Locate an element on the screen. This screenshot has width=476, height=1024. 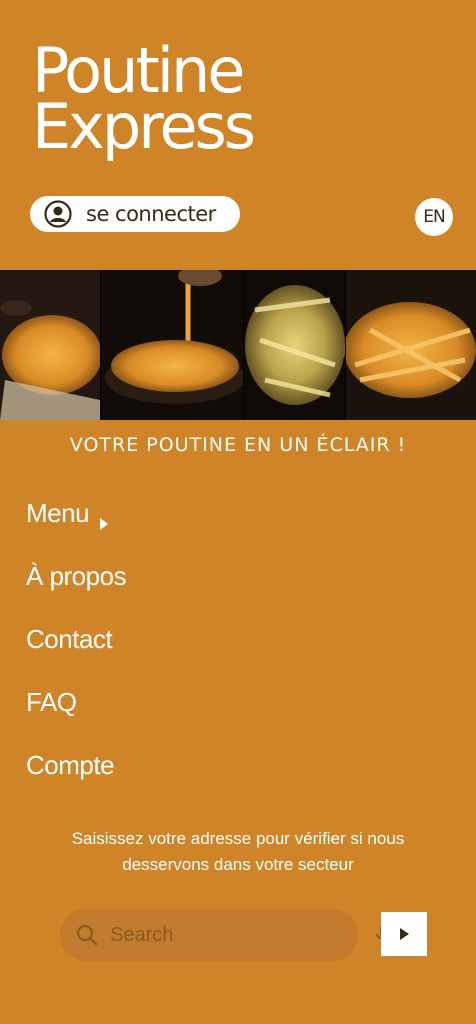
brand-line2: Express is located at coordinates (144, 126).